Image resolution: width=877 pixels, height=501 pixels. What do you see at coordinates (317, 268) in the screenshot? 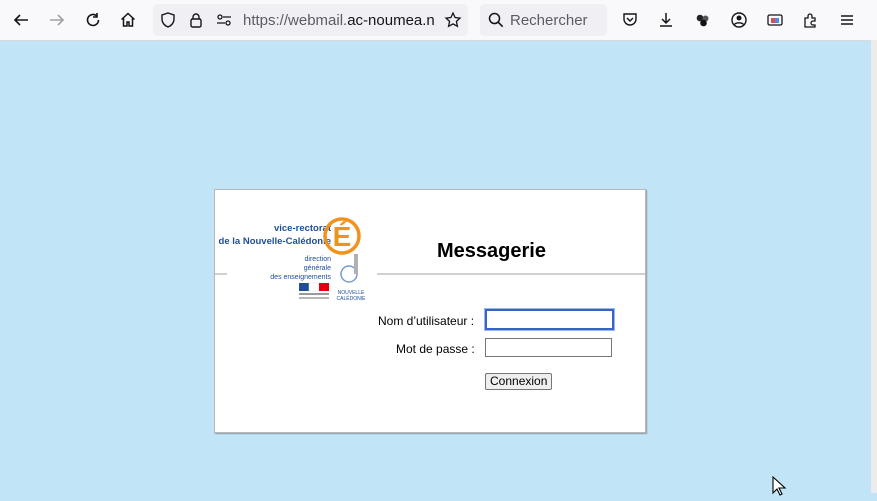
I see `logo-line-4: générale` at bounding box center [317, 268].